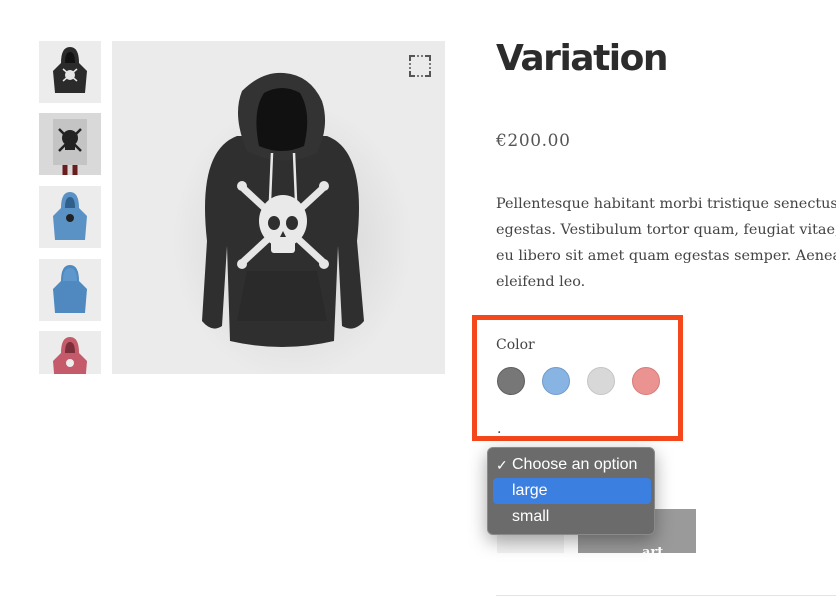 The image size is (836, 597). I want to click on option-small: small, so click(572, 517).